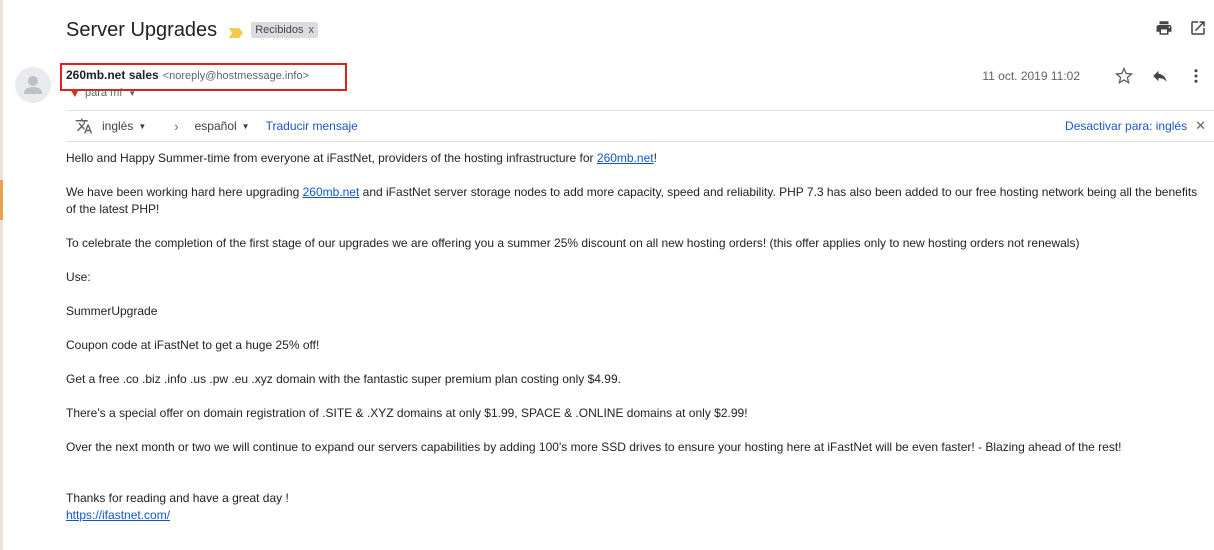  I want to click on label-chip-text: Recibidos, so click(279, 30).